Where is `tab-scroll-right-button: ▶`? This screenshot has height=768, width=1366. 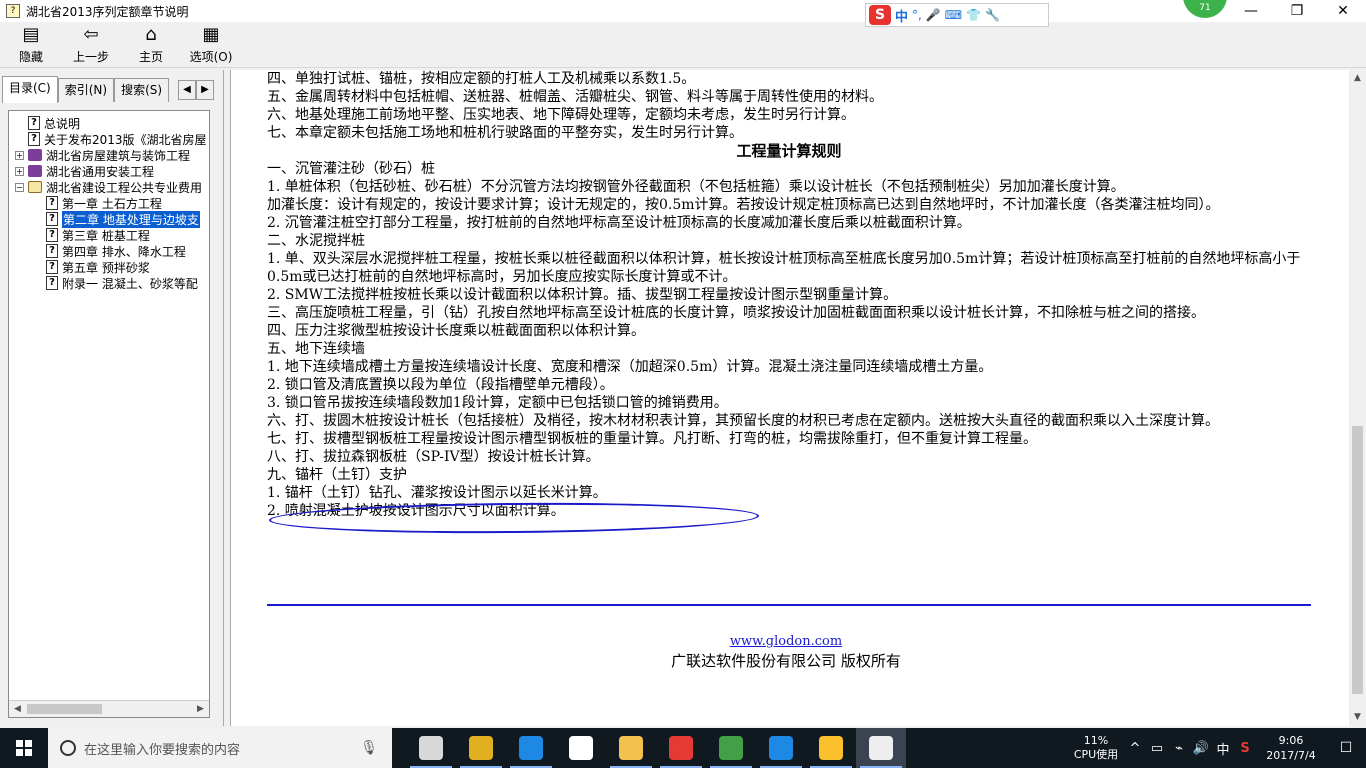
tab-scroll-right-button: ▶ is located at coordinates (205, 90).